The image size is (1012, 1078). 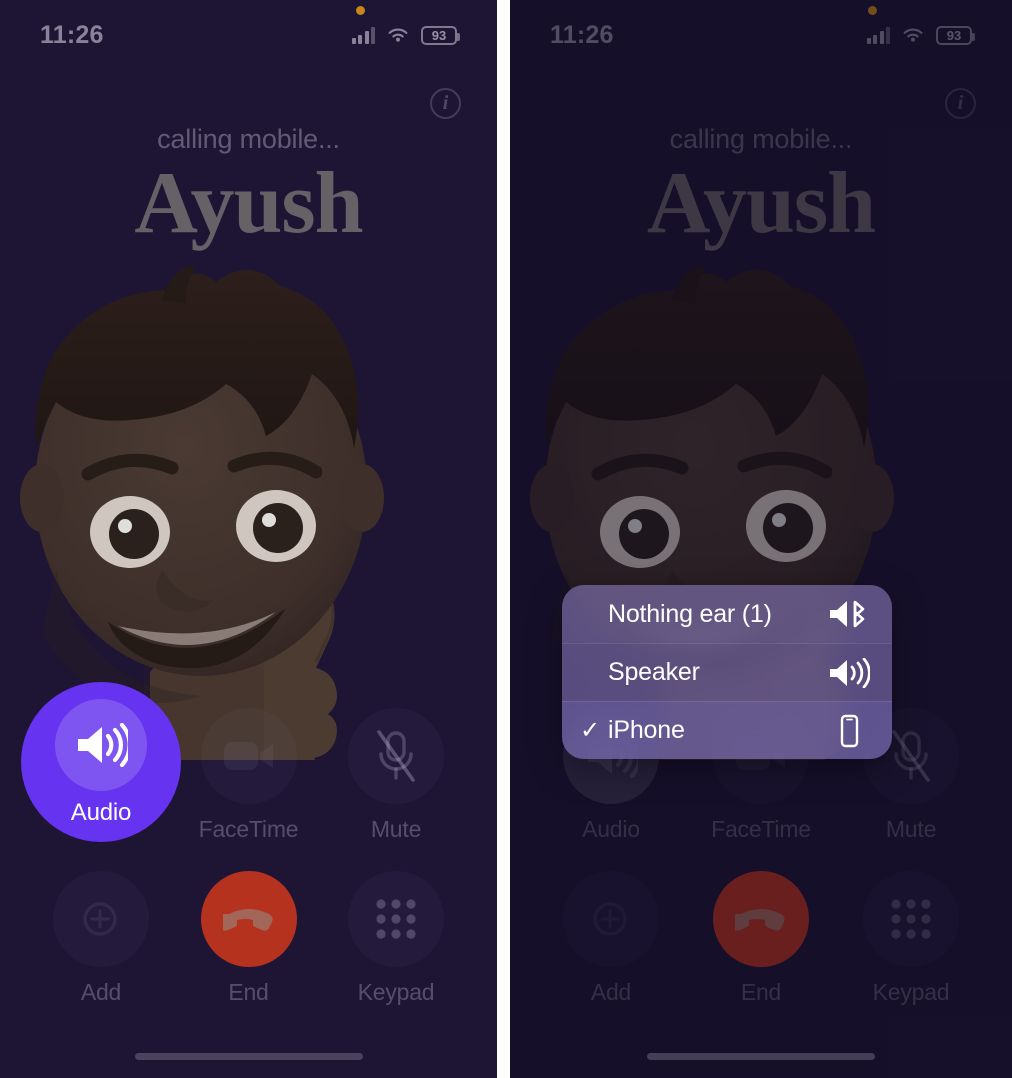 What do you see at coordinates (590, 730) in the screenshot?
I see `checkmark-icon: ✓` at bounding box center [590, 730].